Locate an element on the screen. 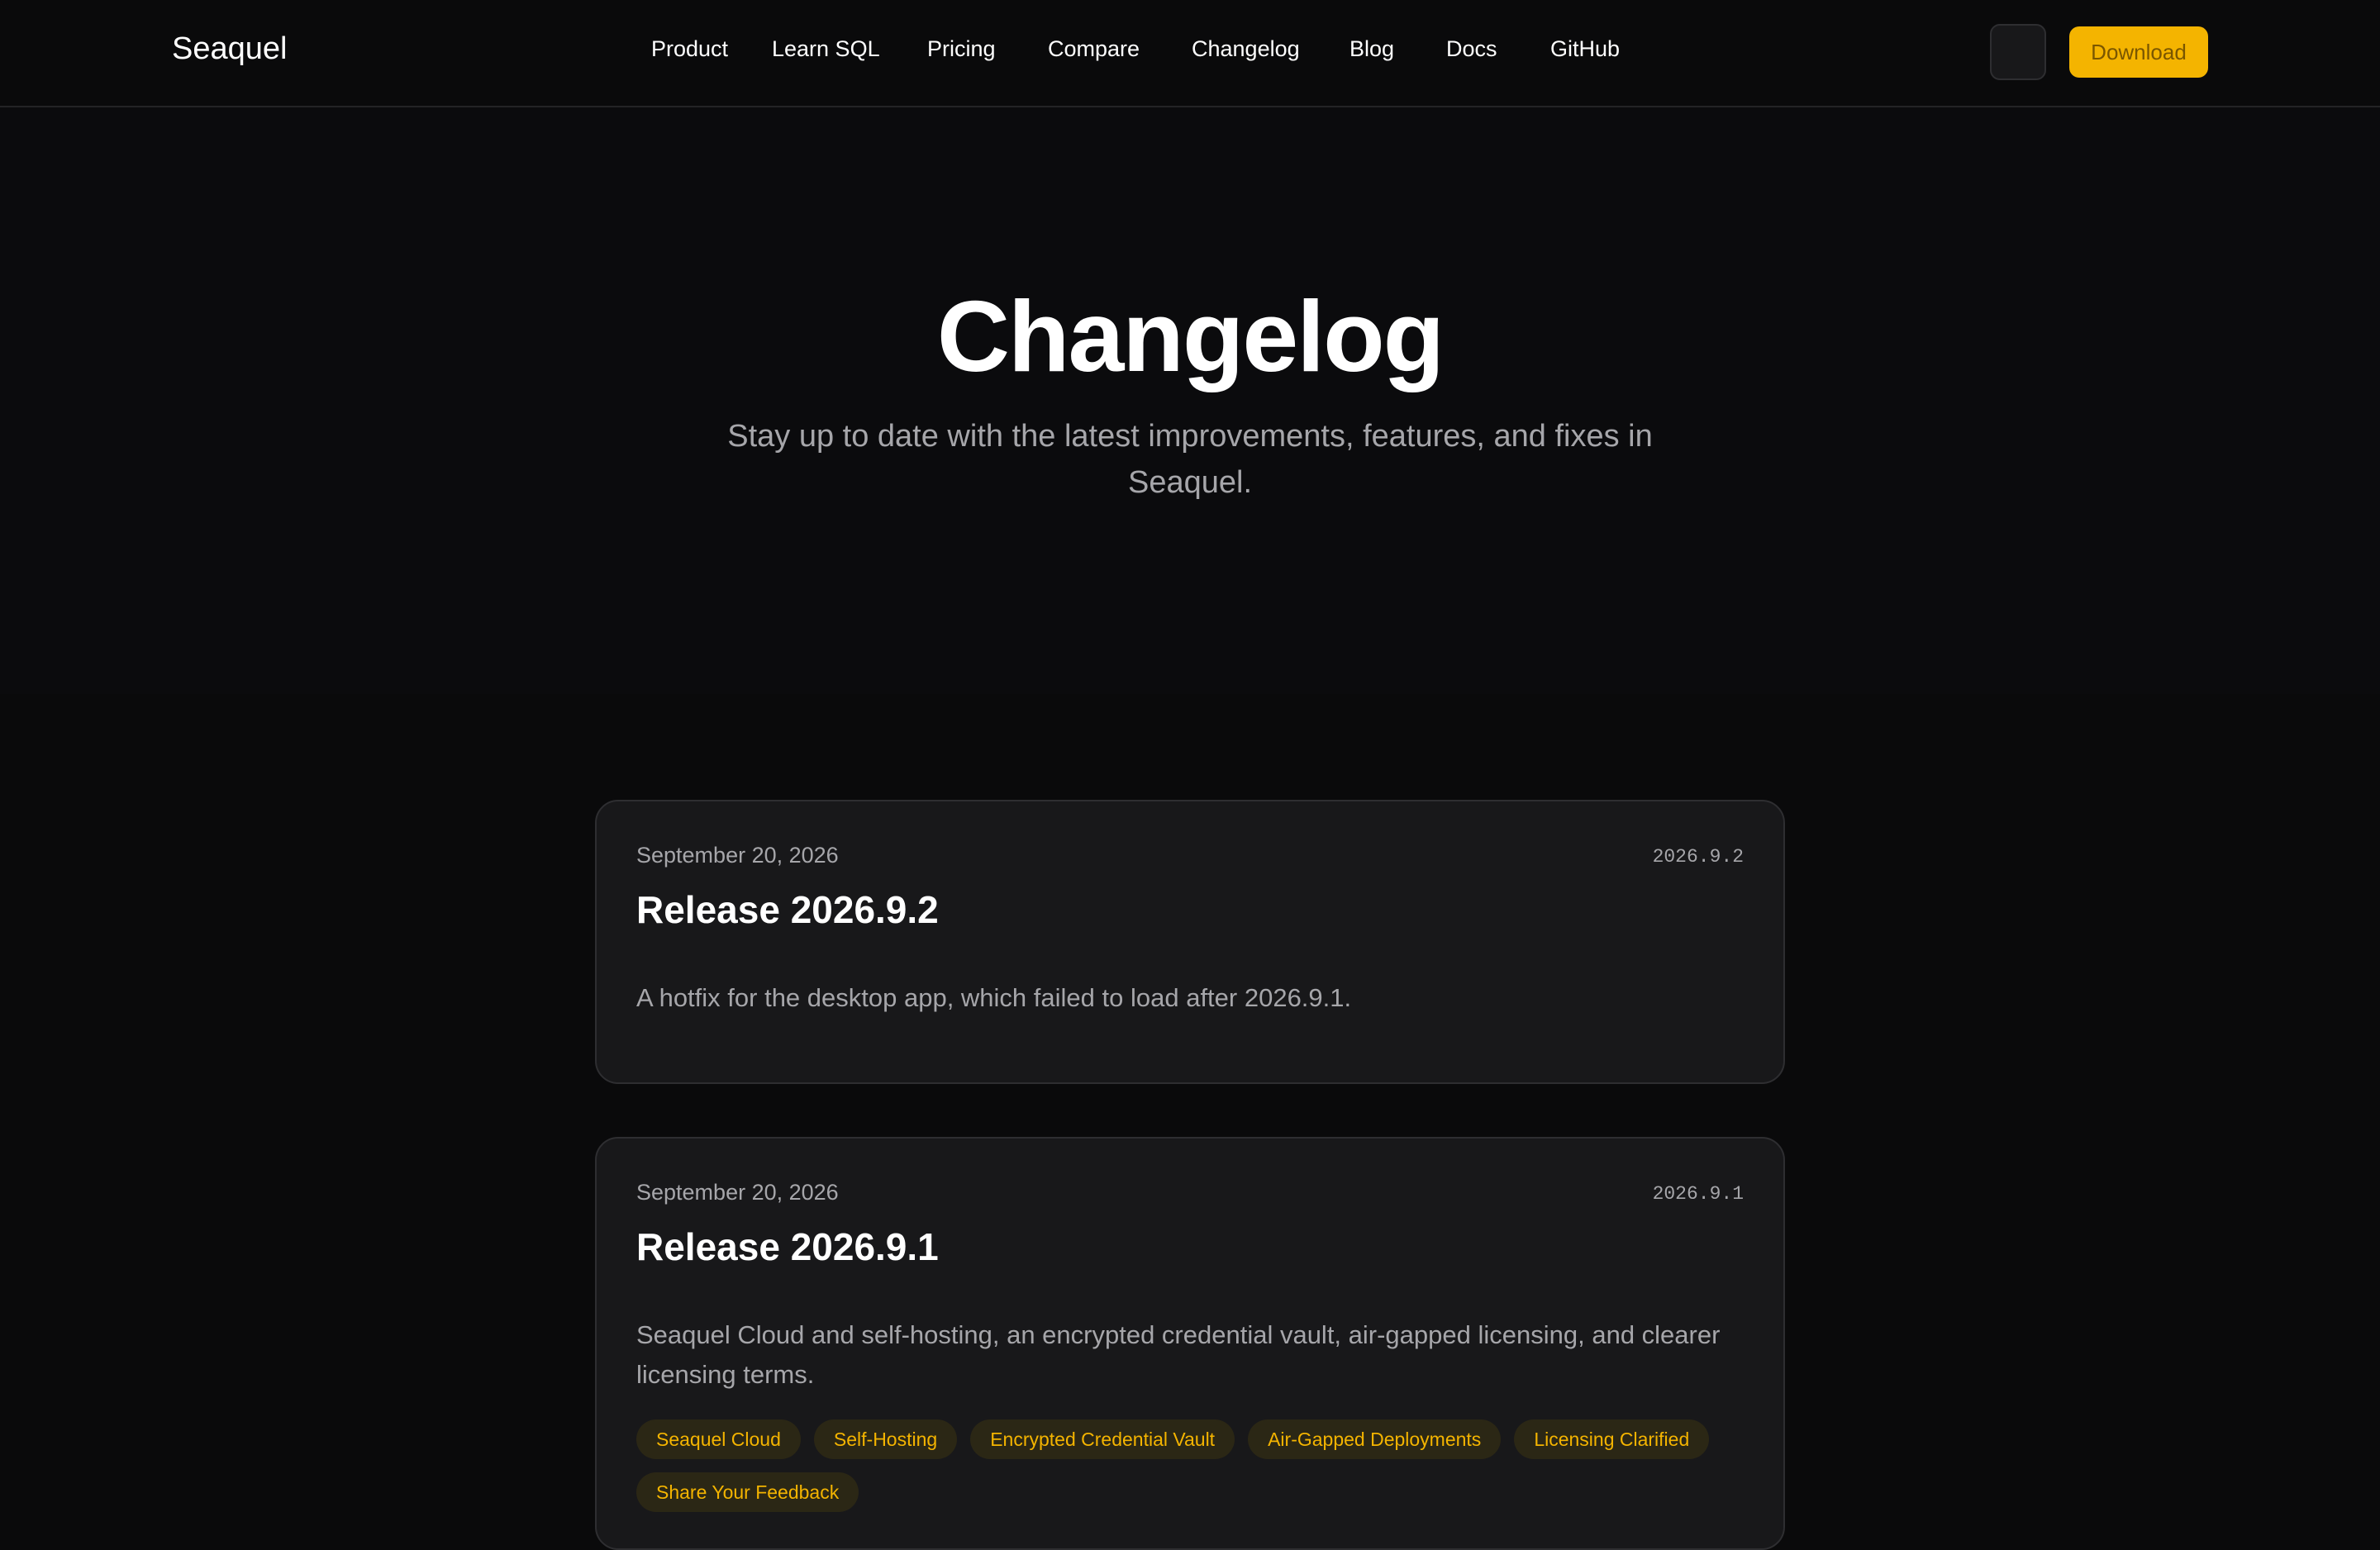  theme-toggle-button is located at coordinates (2018, 52).